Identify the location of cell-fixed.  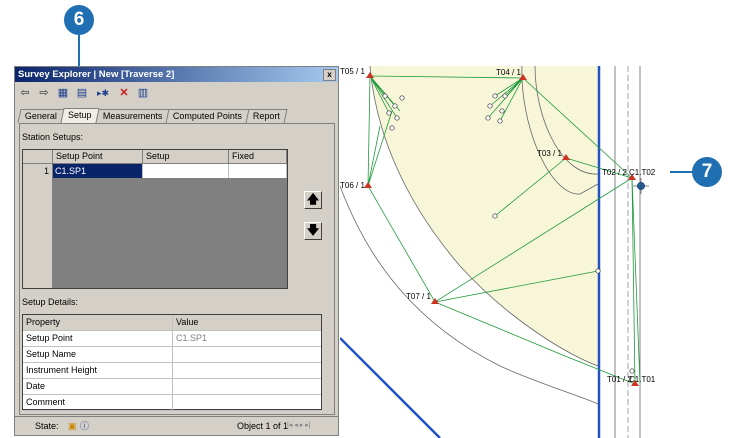
(258, 171).